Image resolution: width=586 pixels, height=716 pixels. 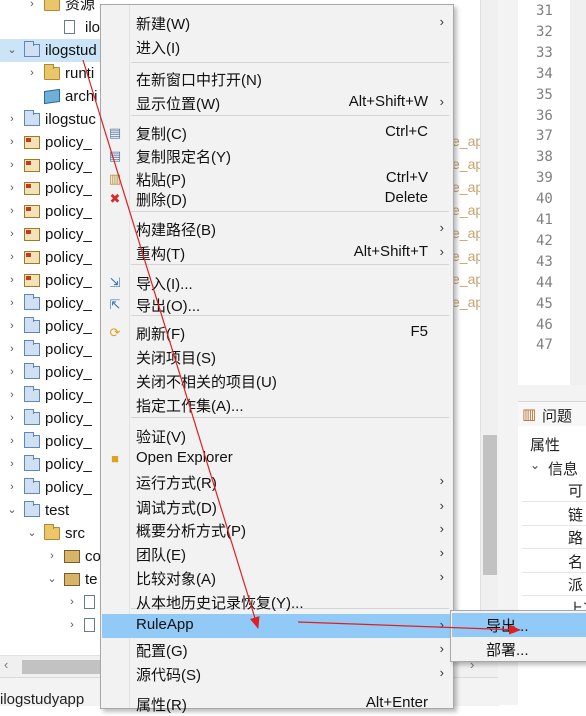 What do you see at coordinates (277, 436) in the screenshot?
I see `menu-item-验证: 验证(V)` at bounding box center [277, 436].